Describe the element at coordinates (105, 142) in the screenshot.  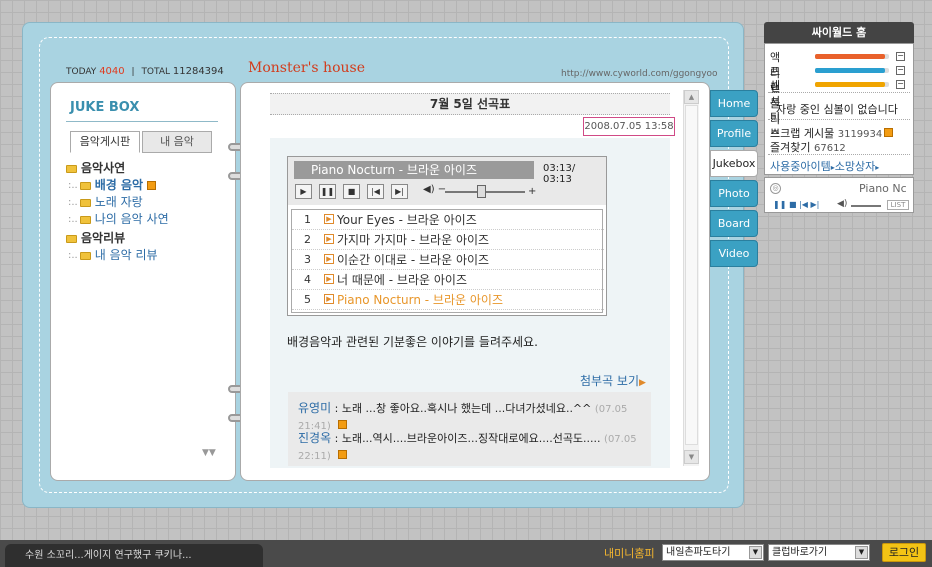
I see `tab-music-board: 음악게시판` at that location.